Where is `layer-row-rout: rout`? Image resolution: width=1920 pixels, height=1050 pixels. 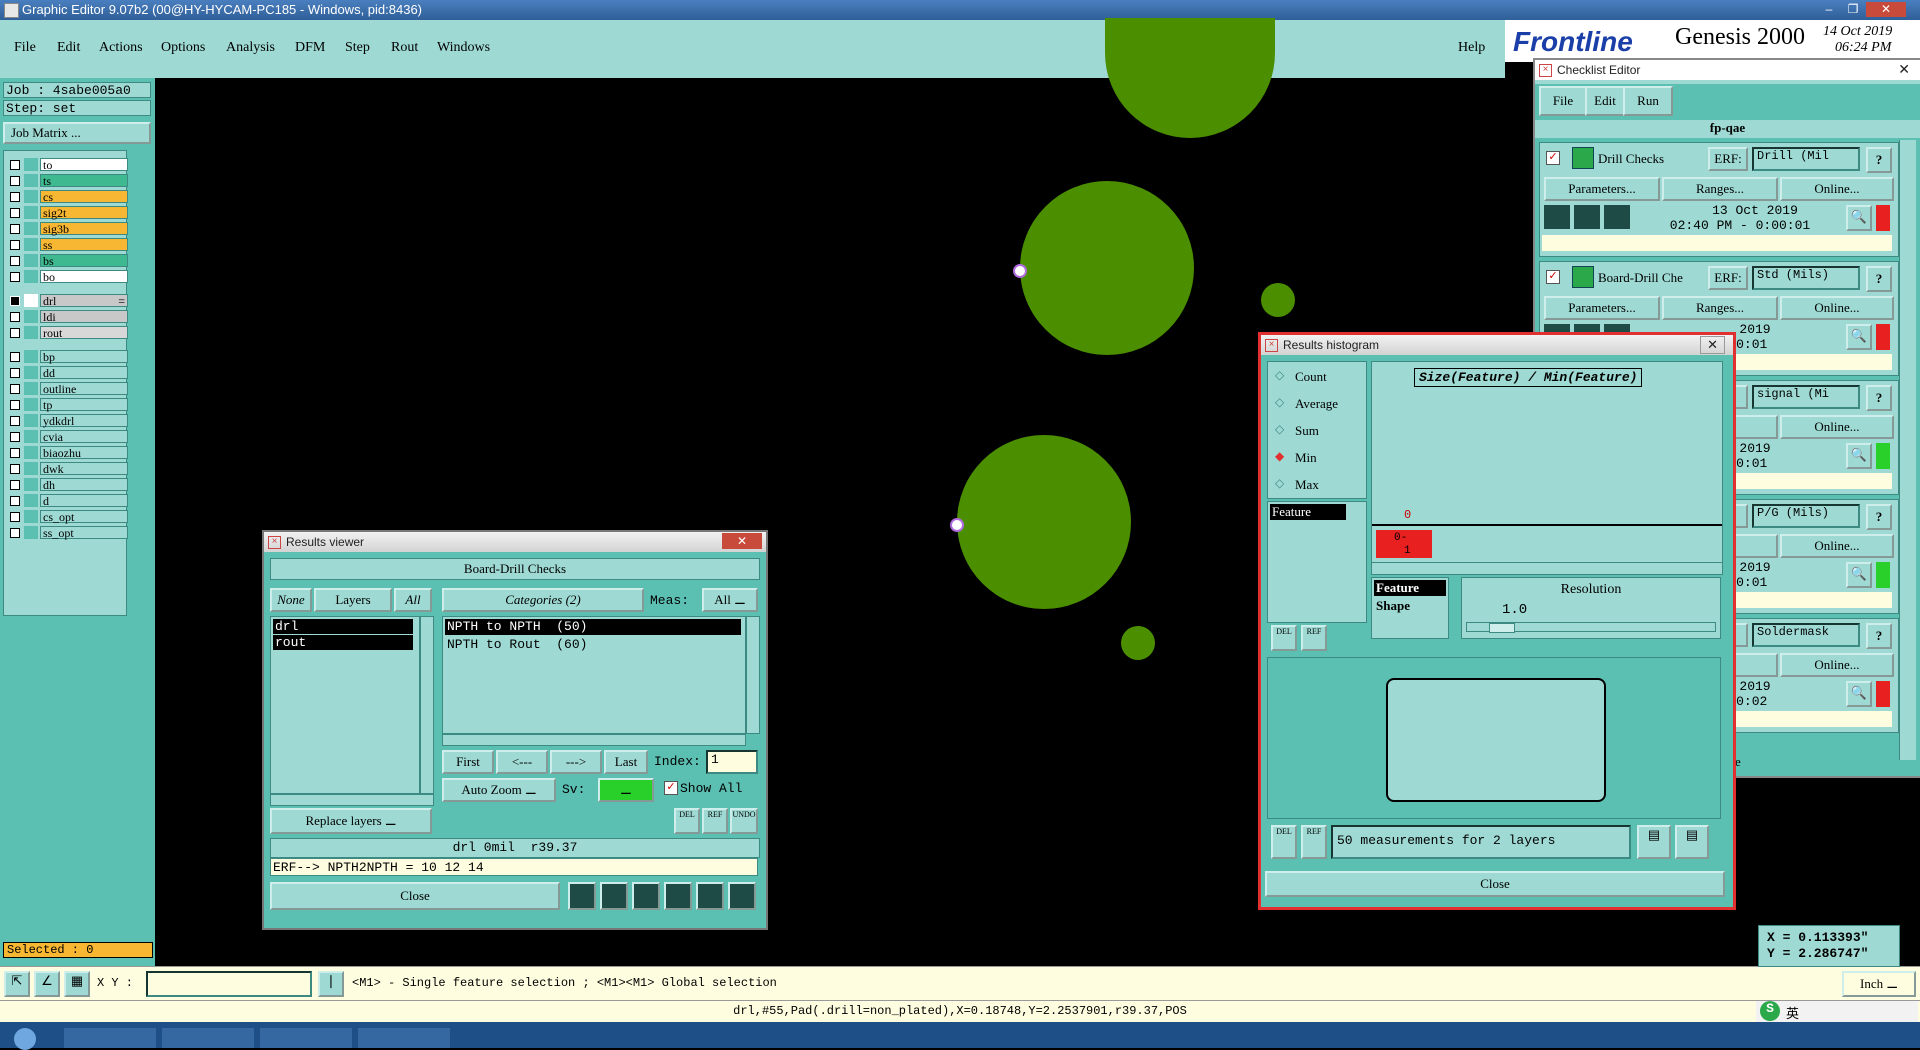 layer-row-rout: rout is located at coordinates (68, 333).